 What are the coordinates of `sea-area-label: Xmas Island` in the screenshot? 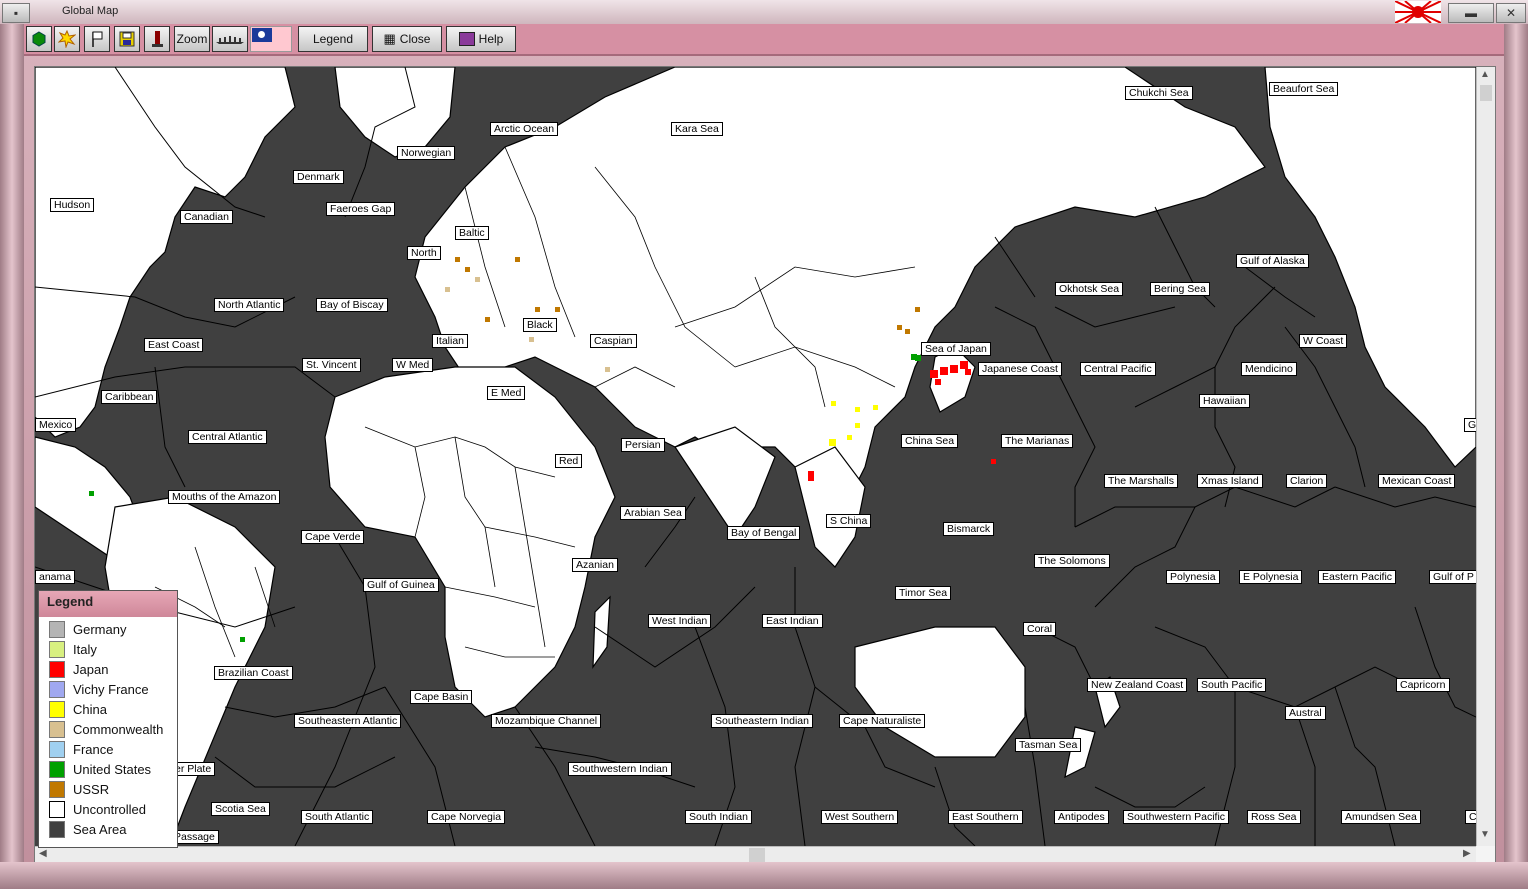 It's located at (1230, 481).